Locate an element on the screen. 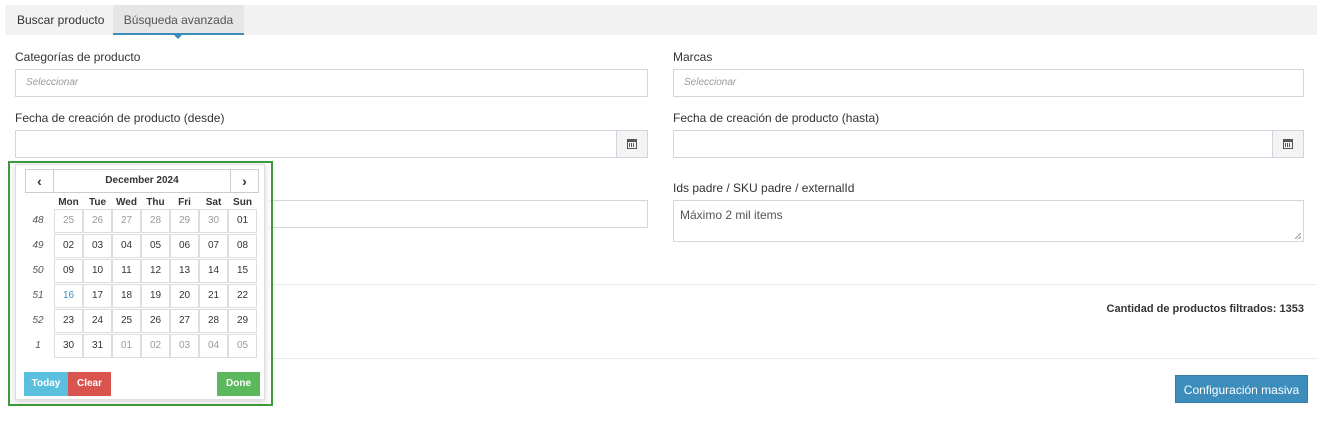  marcas-select: Seleccionar is located at coordinates (988, 83).